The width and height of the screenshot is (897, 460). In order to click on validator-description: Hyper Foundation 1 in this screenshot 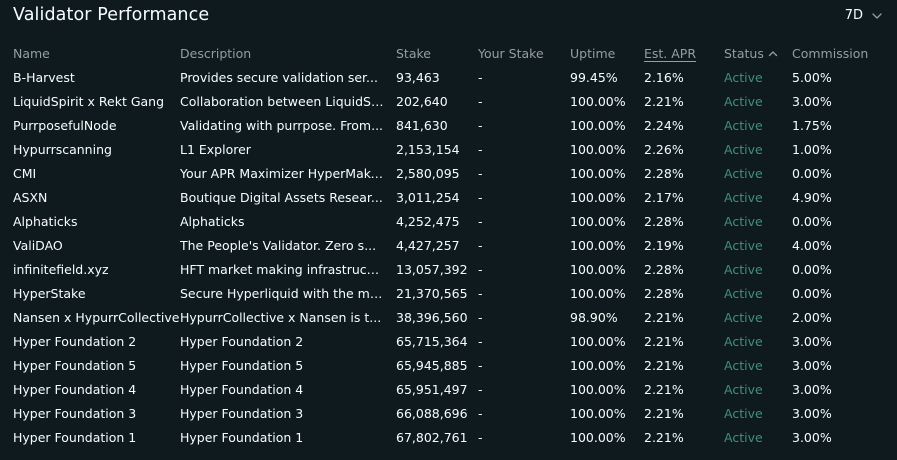, I will do `click(242, 437)`.